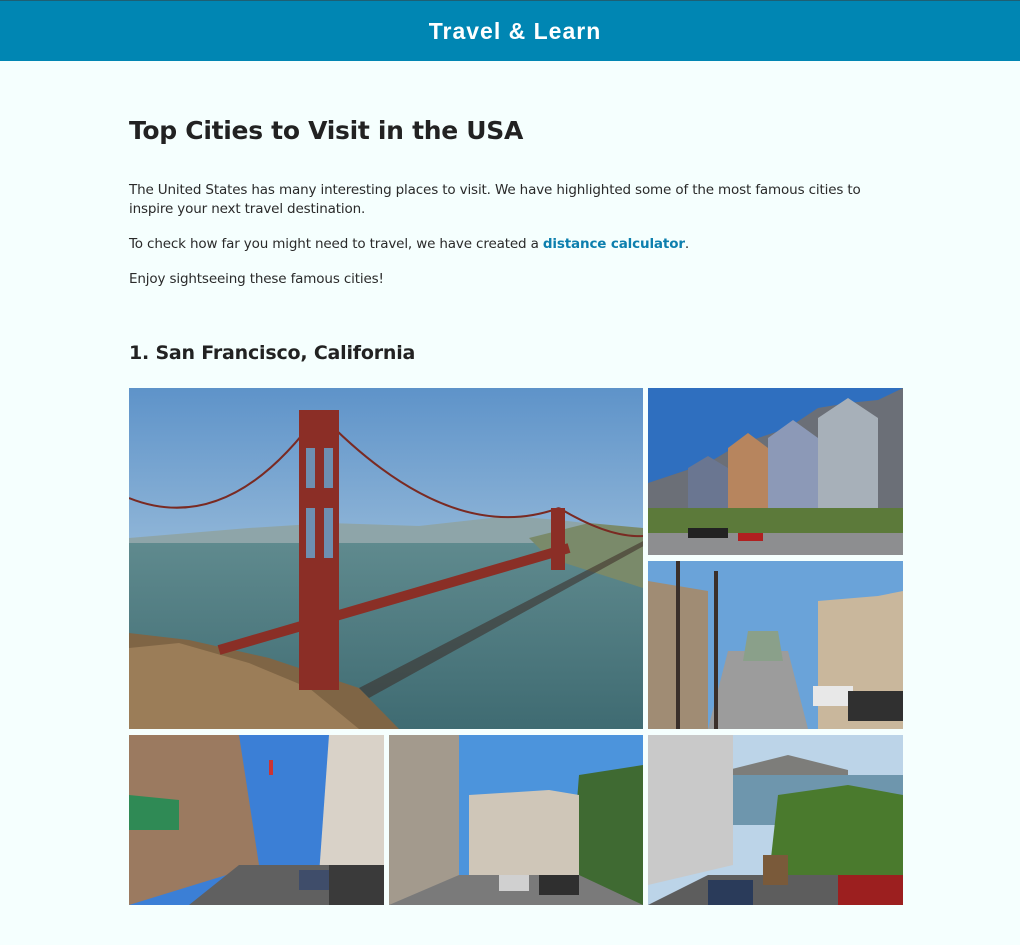 This screenshot has width=1020, height=945. What do you see at coordinates (516, 820) in the screenshot?
I see `photo-hill-street-bay-view` at bounding box center [516, 820].